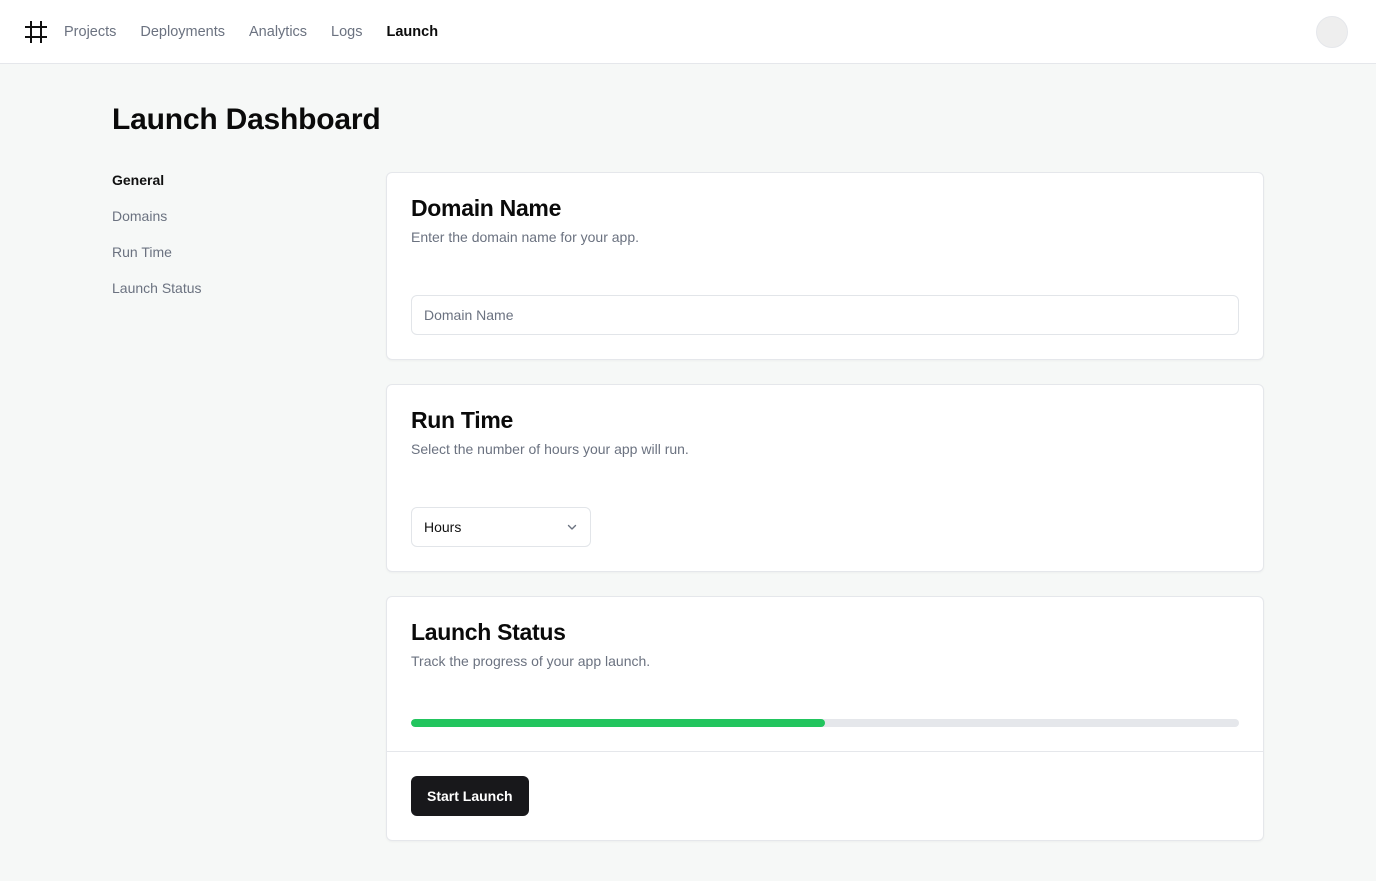 Image resolution: width=1376 pixels, height=881 pixels. What do you see at coordinates (1332, 32) in the screenshot?
I see `avatar` at bounding box center [1332, 32].